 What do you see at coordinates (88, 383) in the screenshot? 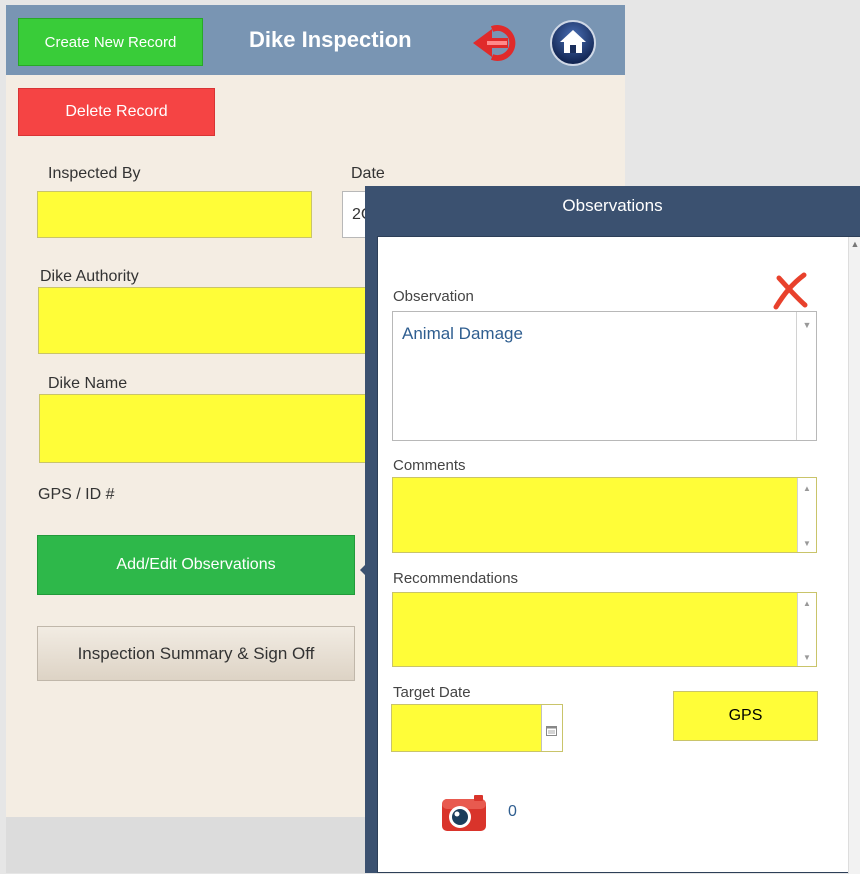
I see `dike-name-label: Dike Name` at bounding box center [88, 383].